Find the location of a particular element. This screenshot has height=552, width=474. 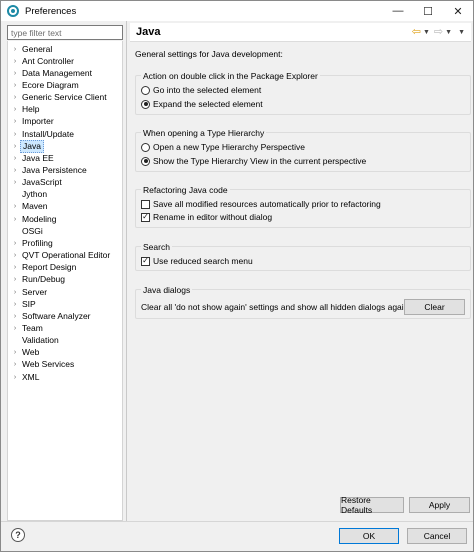

page-navigation: ⇦ ▼ ⇨ ▼ ▼ is located at coordinates (438, 32).